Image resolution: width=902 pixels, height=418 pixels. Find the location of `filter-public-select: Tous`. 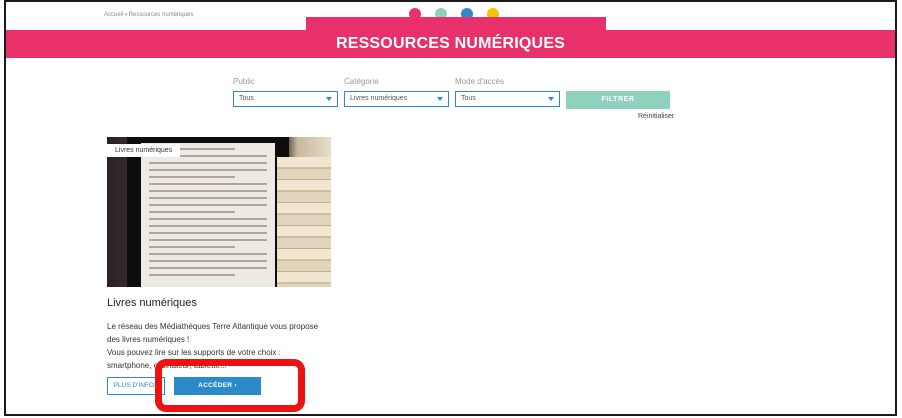

filter-public-select: Tous is located at coordinates (285, 99).